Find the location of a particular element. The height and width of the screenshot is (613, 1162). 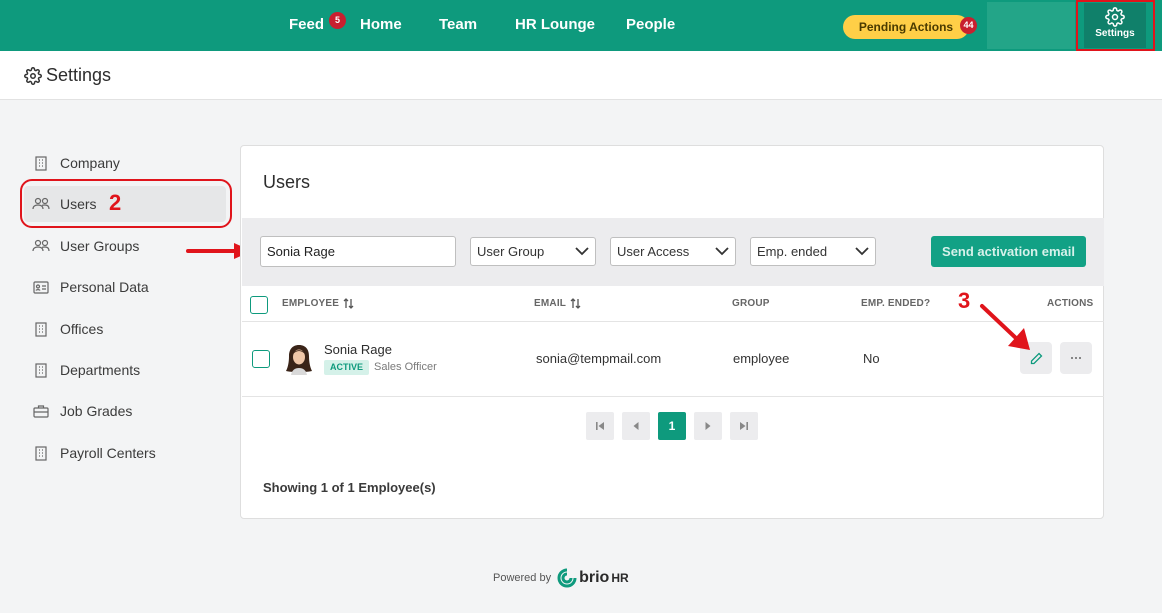

user-access-select-value: User Access is located at coordinates (653, 251).